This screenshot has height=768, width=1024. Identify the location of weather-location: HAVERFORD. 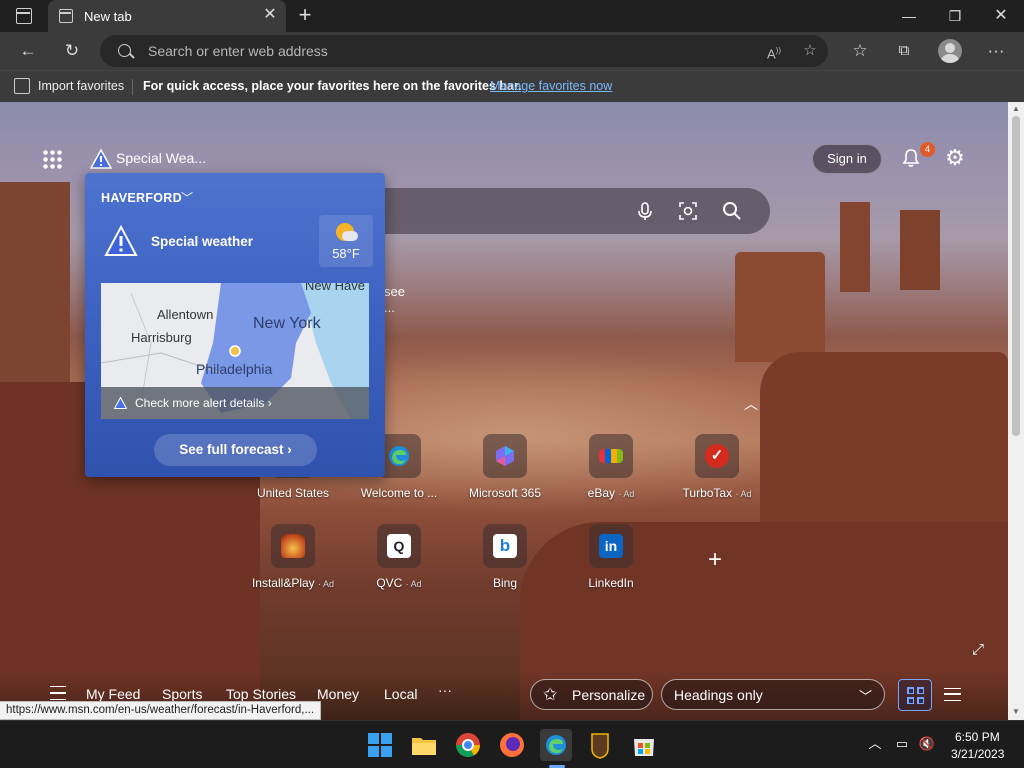
(141, 198).